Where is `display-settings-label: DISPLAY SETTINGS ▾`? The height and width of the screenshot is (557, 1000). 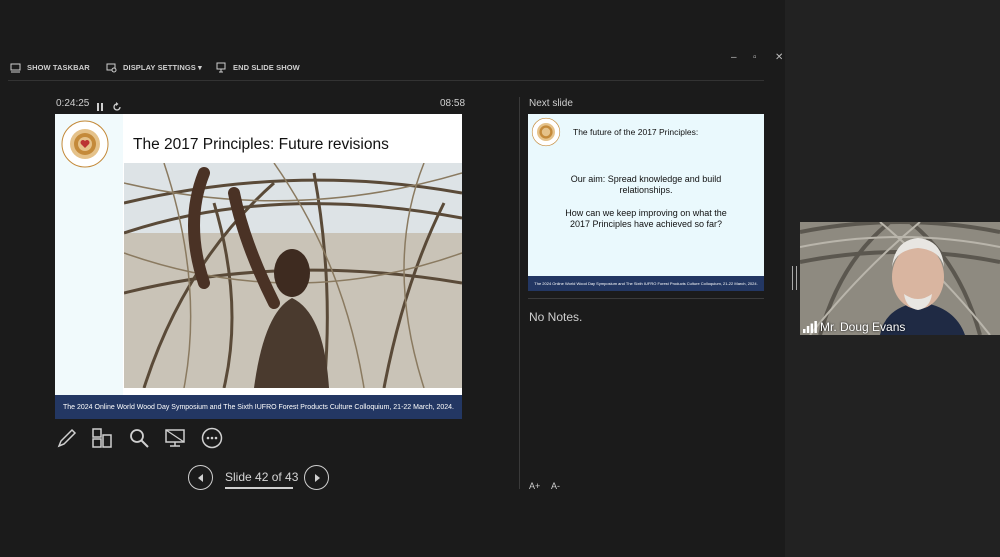
display-settings-label: DISPLAY SETTINGS ▾ is located at coordinates (162, 67).